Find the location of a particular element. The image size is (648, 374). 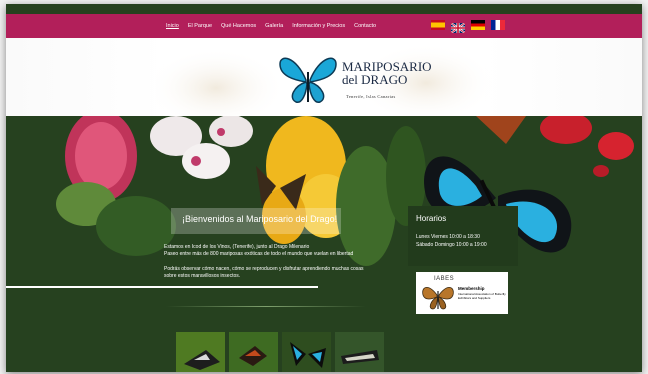

white-divider-line is located at coordinates (162, 287).